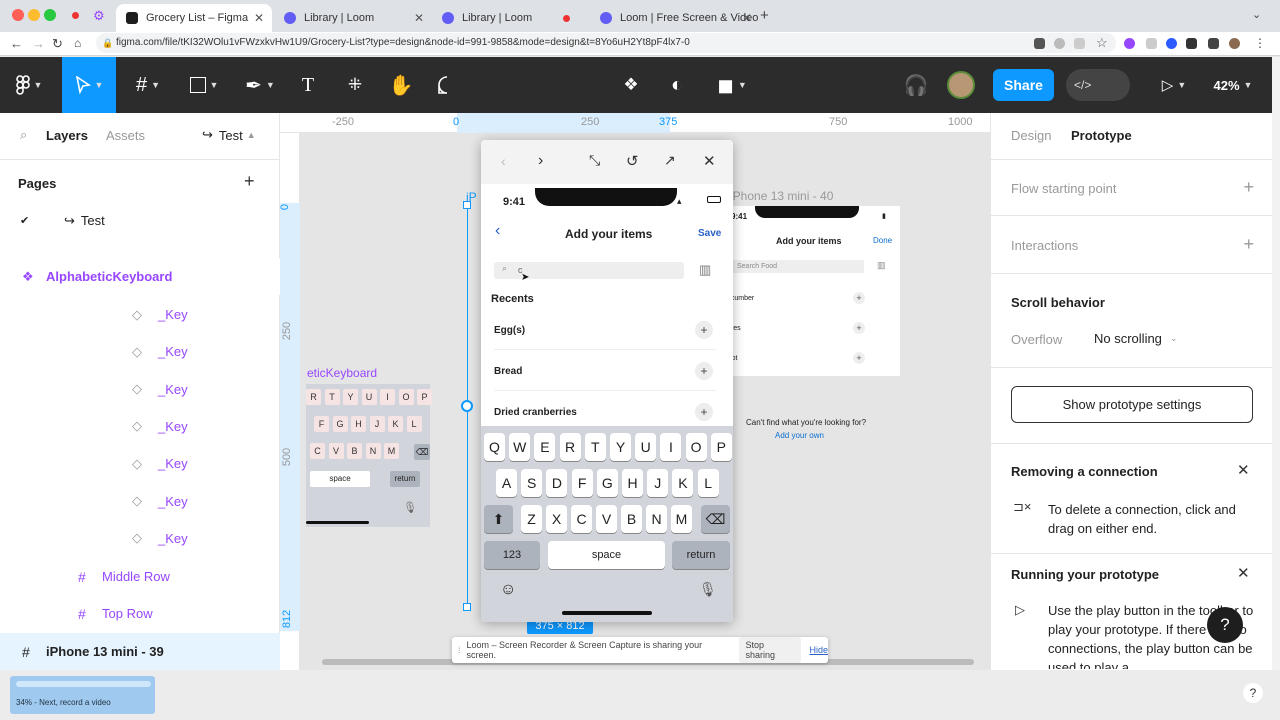 This screenshot has width=1280, height=720. What do you see at coordinates (1260, 43) in the screenshot?
I see `menu-kebab-icon: ⋮` at bounding box center [1260, 43].